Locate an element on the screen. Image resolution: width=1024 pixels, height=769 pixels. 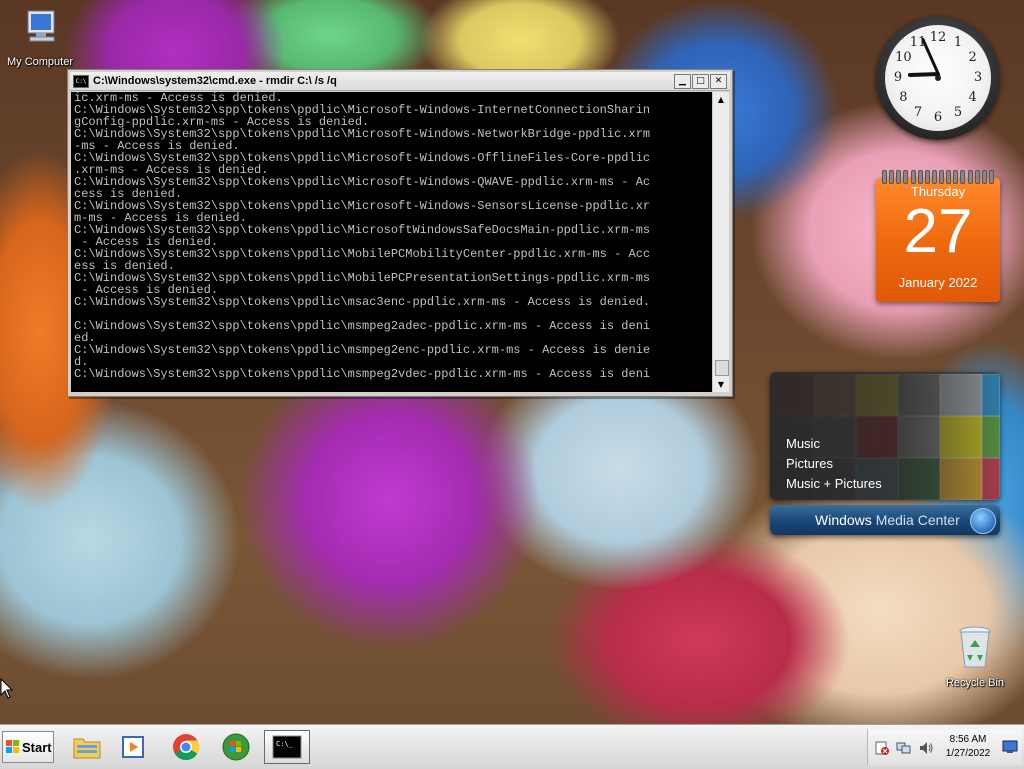
taskbar-time: 8:56 AM is located at coordinates (968, 739).